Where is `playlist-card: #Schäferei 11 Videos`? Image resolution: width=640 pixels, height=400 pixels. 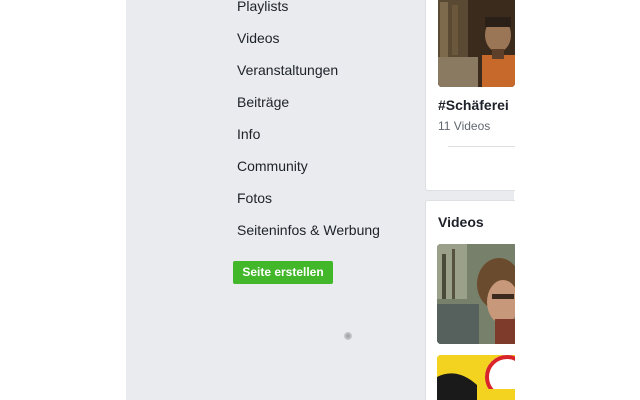 playlist-card: #Schäferei 11 Videos is located at coordinates (470, 95).